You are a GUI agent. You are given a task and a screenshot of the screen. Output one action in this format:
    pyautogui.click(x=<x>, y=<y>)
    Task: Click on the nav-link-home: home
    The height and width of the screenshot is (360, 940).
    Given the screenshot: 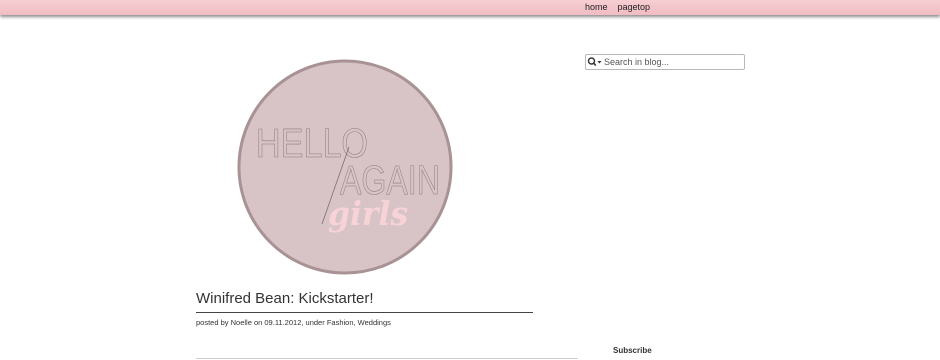 What is the action you would take?
    pyautogui.click(x=596, y=7)
    